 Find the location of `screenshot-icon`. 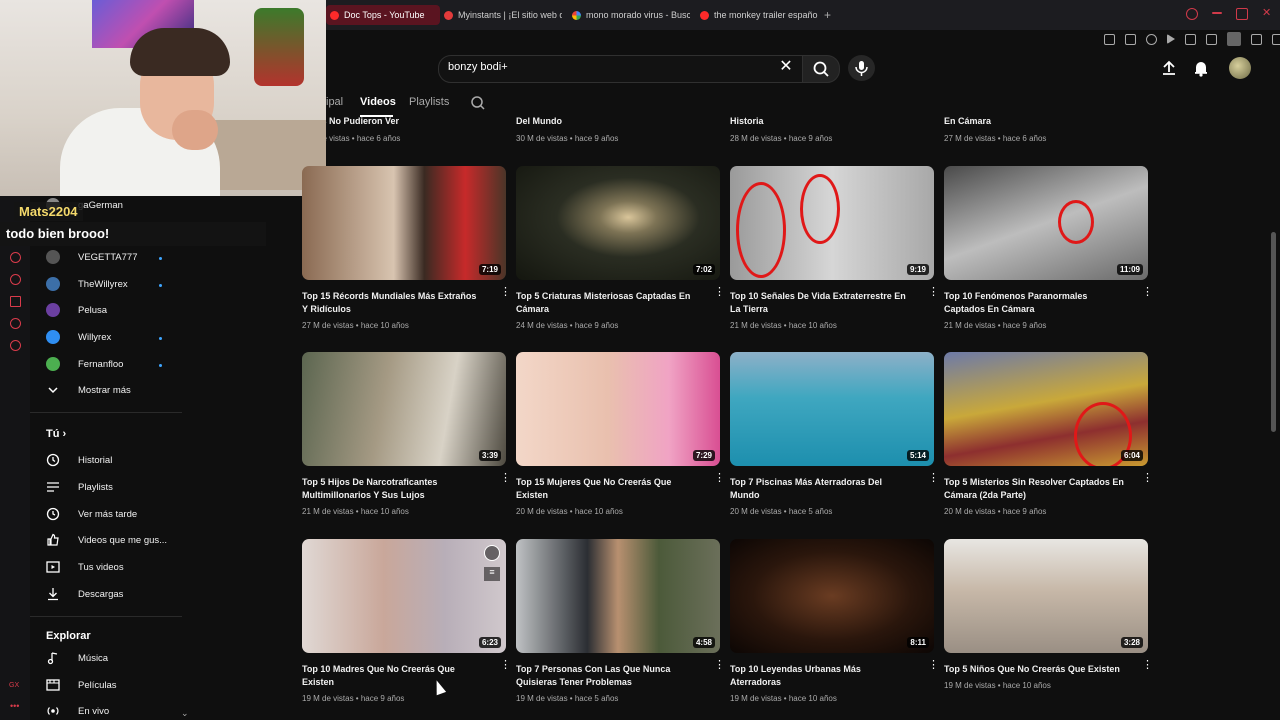

screenshot-icon is located at coordinates (1130, 39).